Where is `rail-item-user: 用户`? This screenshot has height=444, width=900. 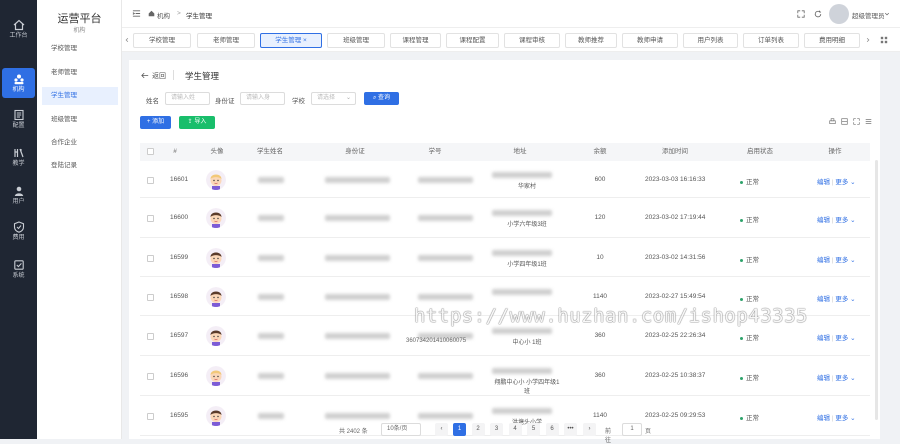 rail-item-user: 用户 is located at coordinates (18, 195).